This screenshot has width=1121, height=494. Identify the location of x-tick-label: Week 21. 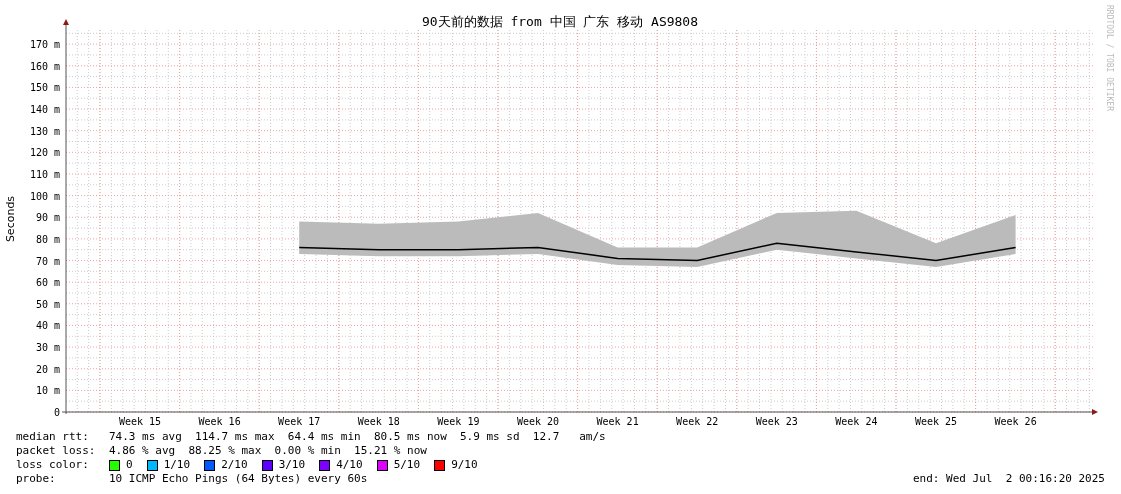
(617, 421).